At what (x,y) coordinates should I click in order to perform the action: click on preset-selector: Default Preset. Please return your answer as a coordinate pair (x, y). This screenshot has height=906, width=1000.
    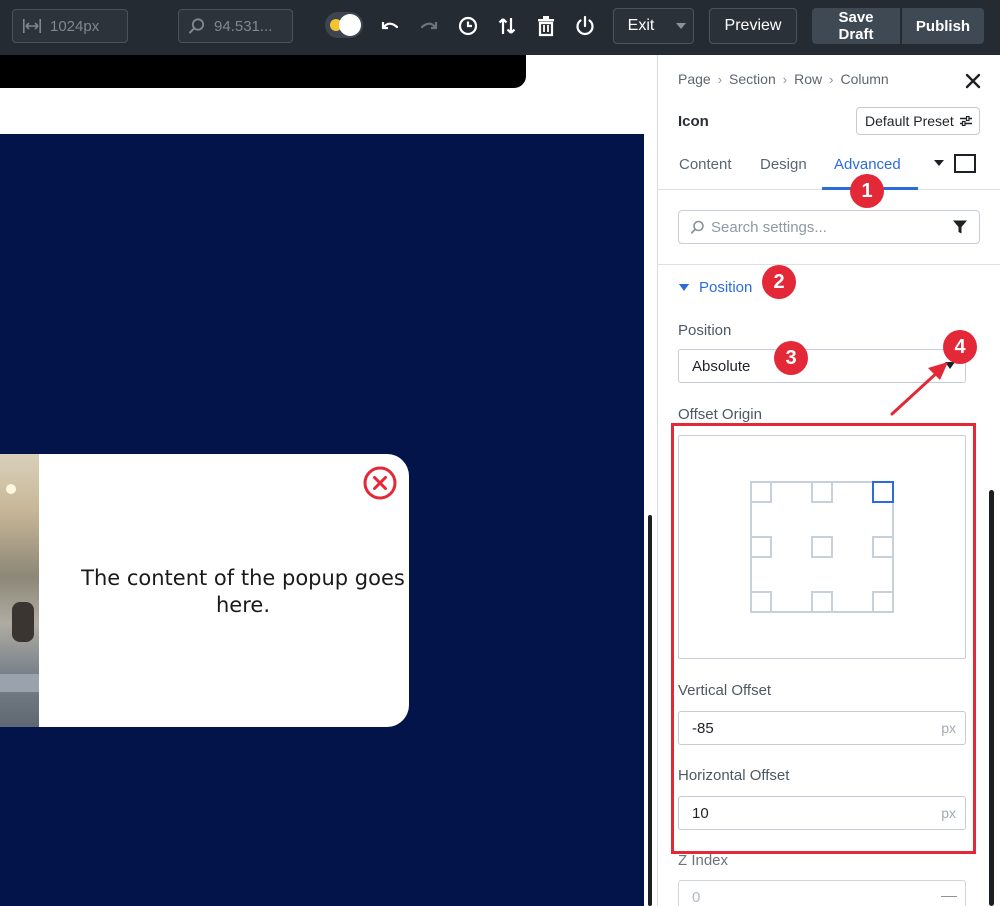
    Looking at the image, I should click on (918, 121).